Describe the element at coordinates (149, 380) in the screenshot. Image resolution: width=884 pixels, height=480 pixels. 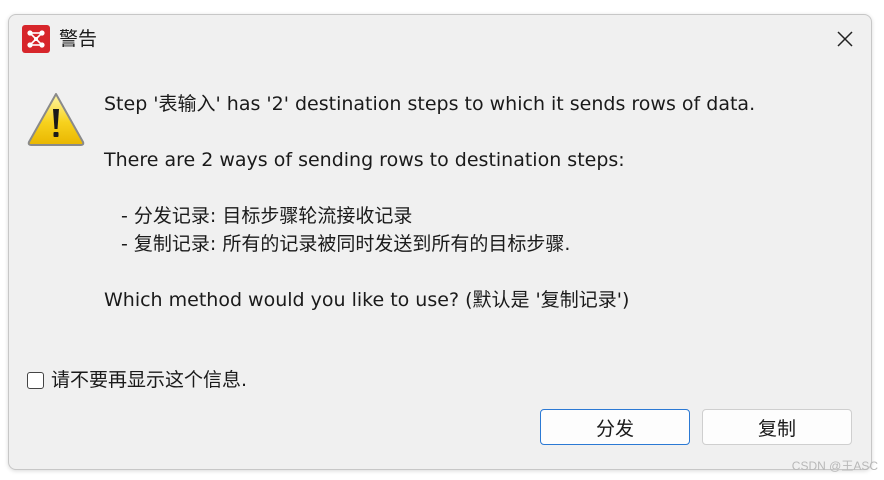
I see `dont-show-label: 请不要再显示这个信息.` at that location.